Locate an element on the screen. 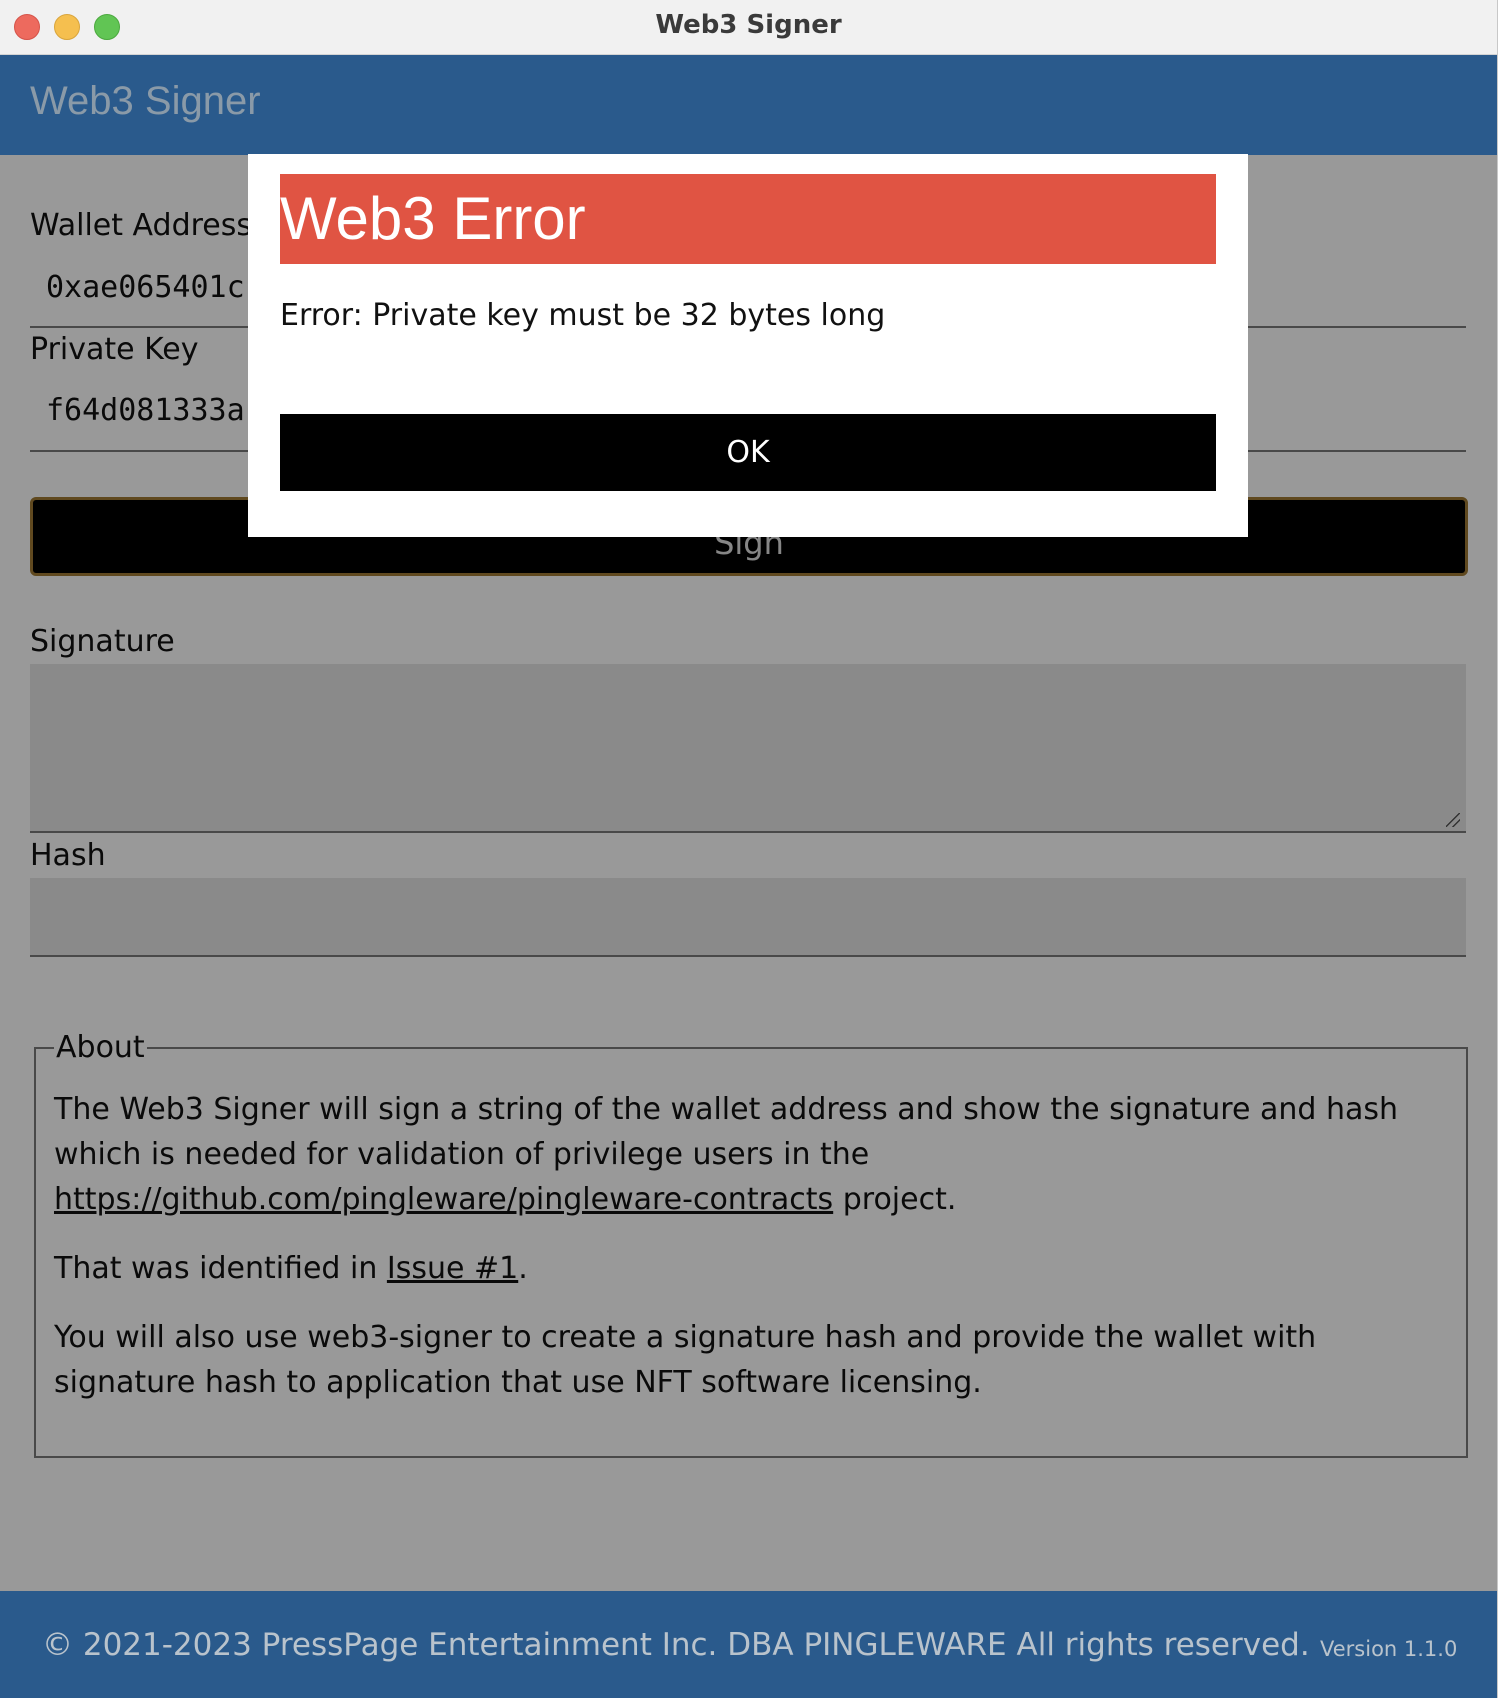 The height and width of the screenshot is (1698, 1500). error-message: Error: Private key must be 32 bytes long is located at coordinates (583, 315).